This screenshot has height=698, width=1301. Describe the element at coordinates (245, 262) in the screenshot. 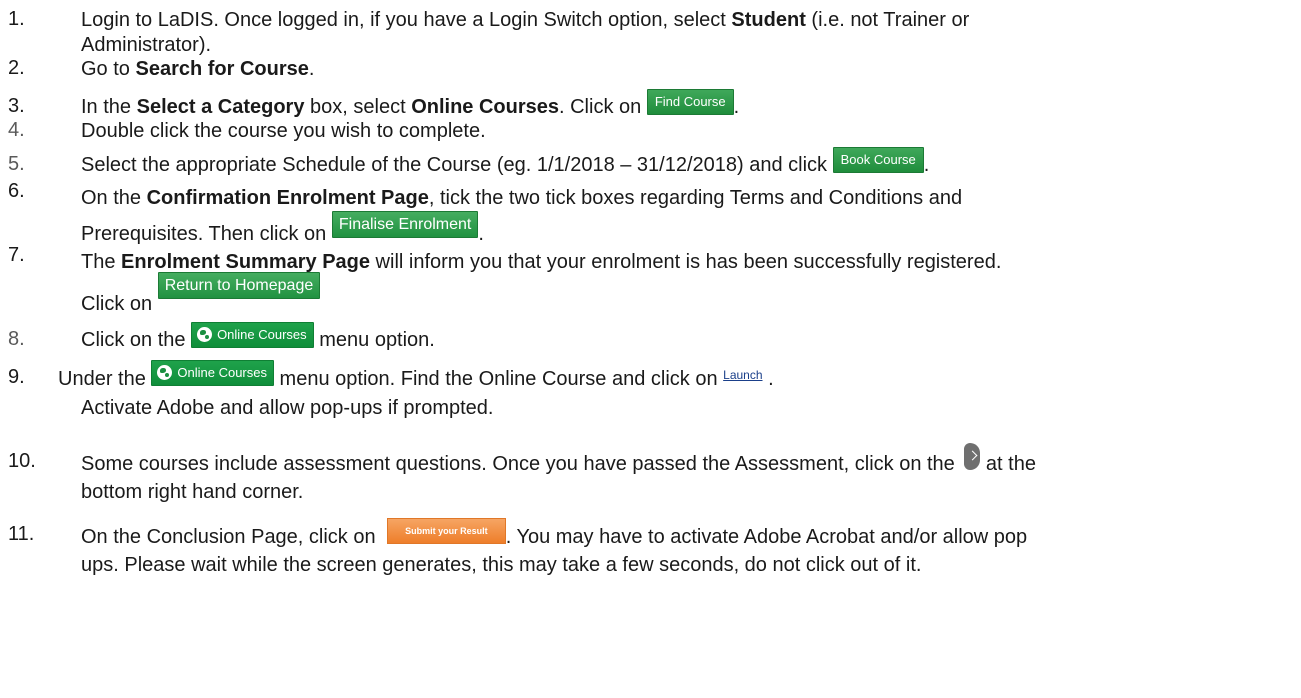

I see `emphasis: Enrolment Summary Page` at that location.